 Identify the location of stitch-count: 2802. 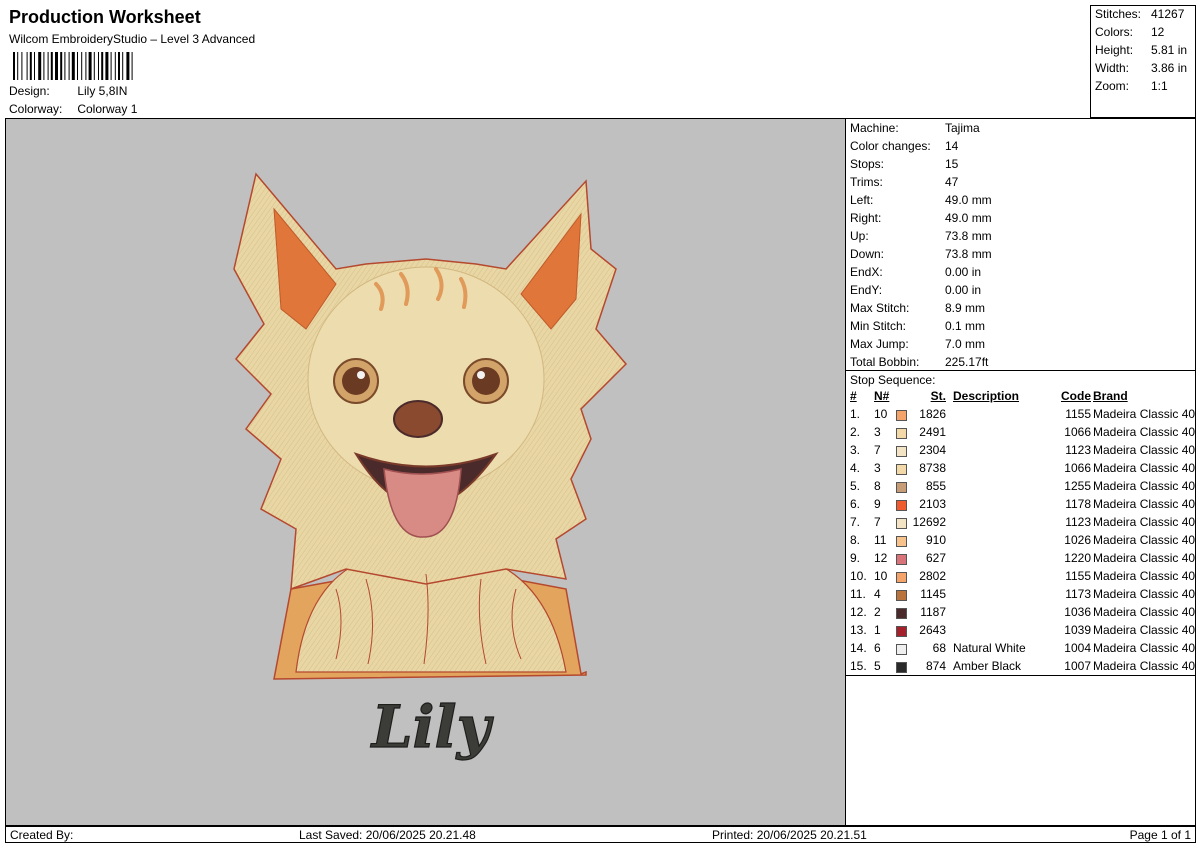
(932, 576).